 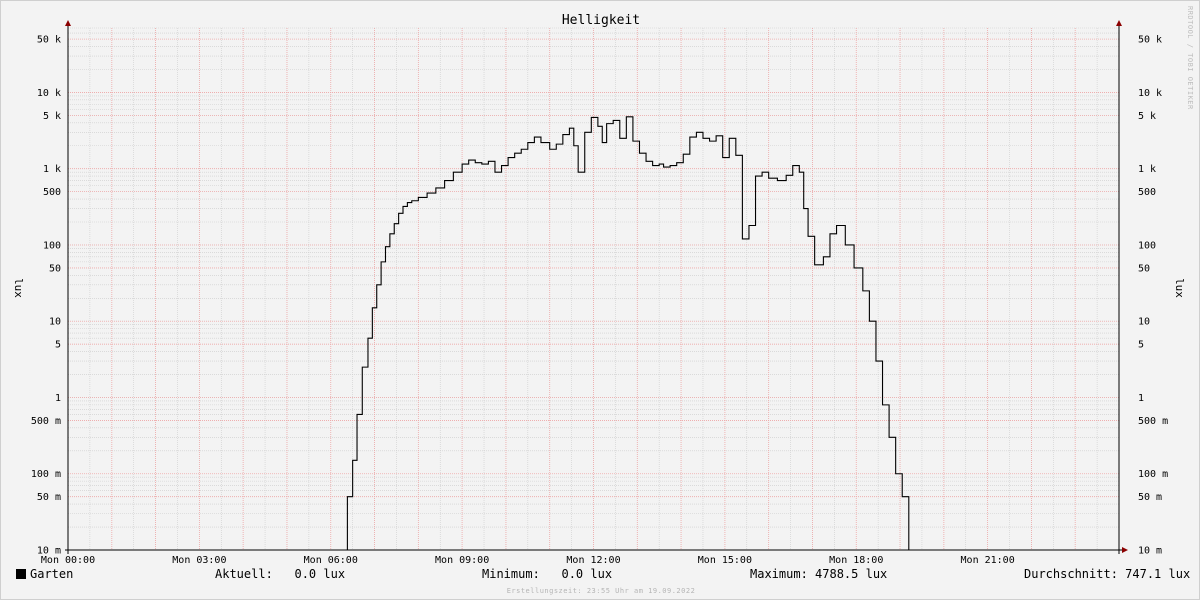 What do you see at coordinates (68, 23) in the screenshot?
I see `y-axis-arrow-left` at bounding box center [68, 23].